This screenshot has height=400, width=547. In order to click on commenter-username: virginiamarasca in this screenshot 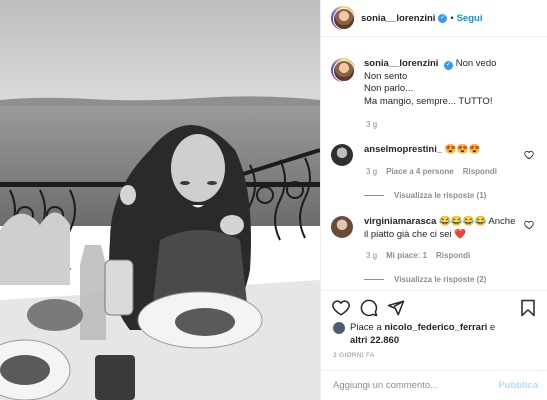, I will do `click(400, 221)`.